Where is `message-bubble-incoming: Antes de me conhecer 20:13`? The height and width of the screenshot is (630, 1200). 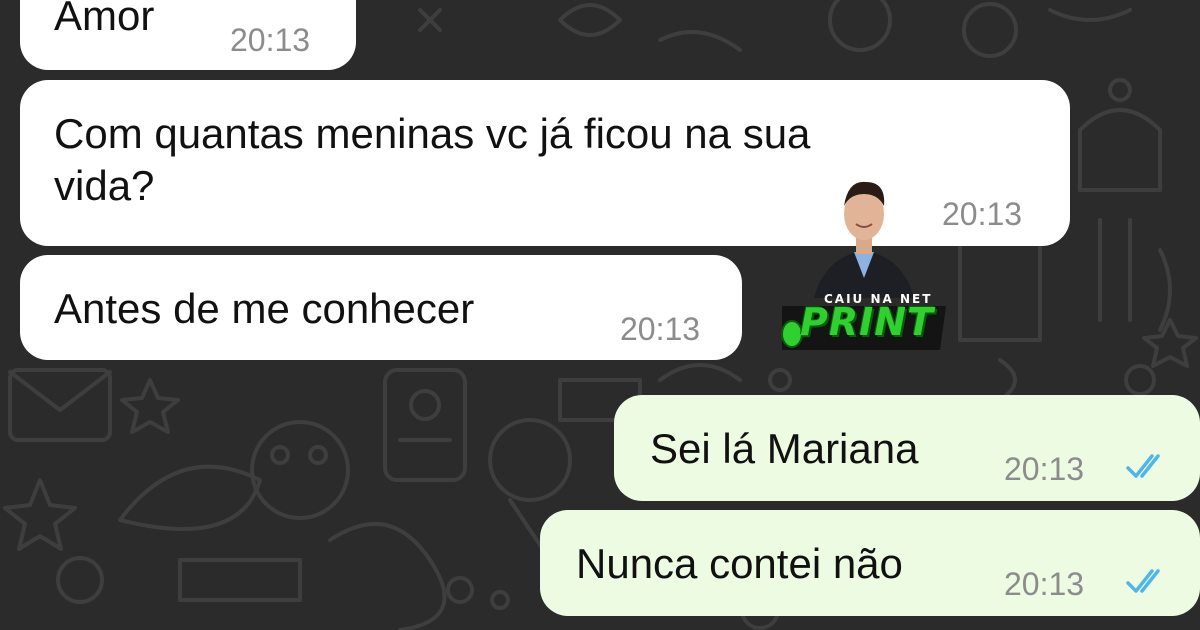
message-bubble-incoming: Antes de me conhecer 20:13 is located at coordinates (381, 307).